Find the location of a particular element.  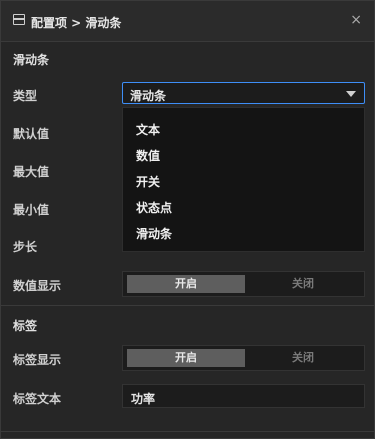

panel-icon is located at coordinates (19, 19).